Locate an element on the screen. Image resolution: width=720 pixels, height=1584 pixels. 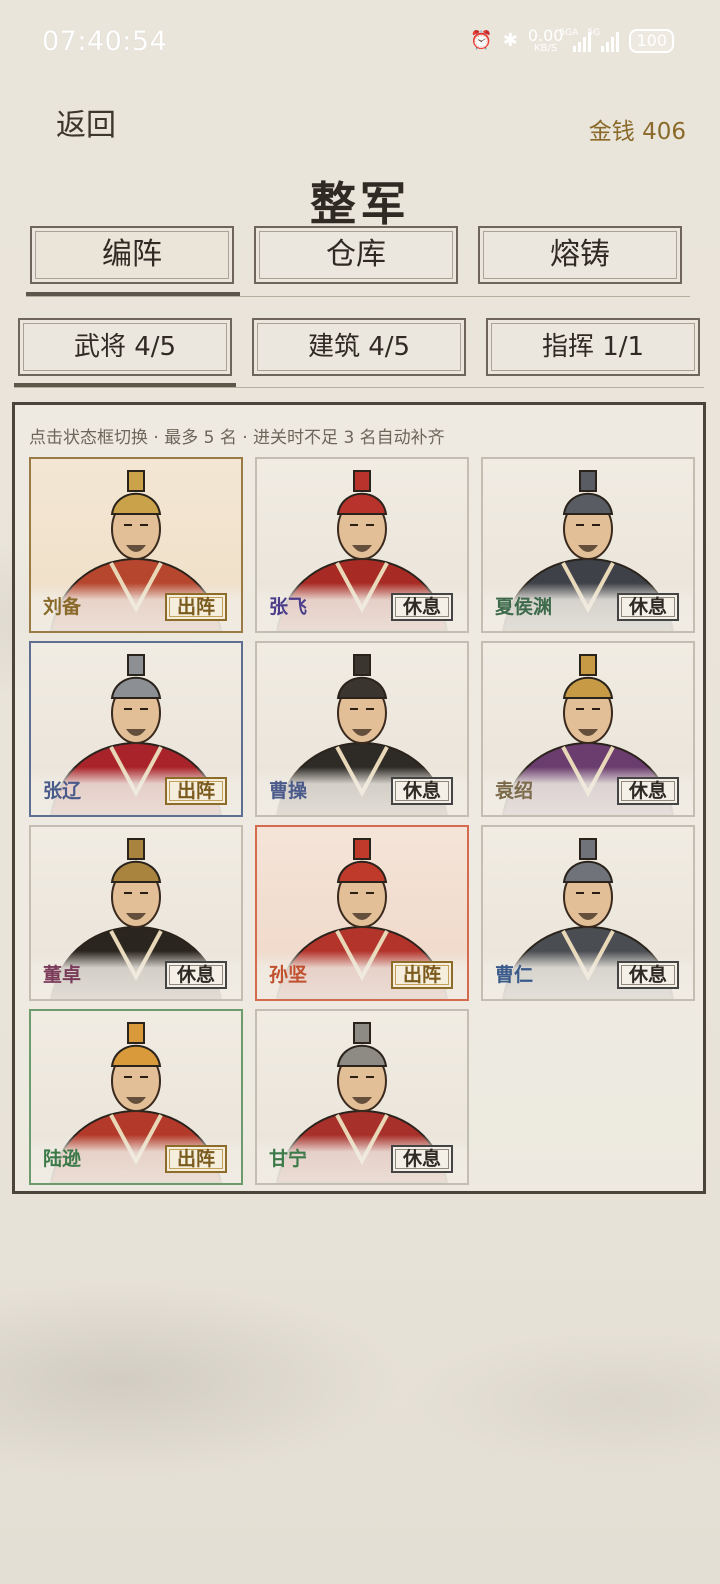
general-card: 孙坚 出阵 is located at coordinates (362, 913).